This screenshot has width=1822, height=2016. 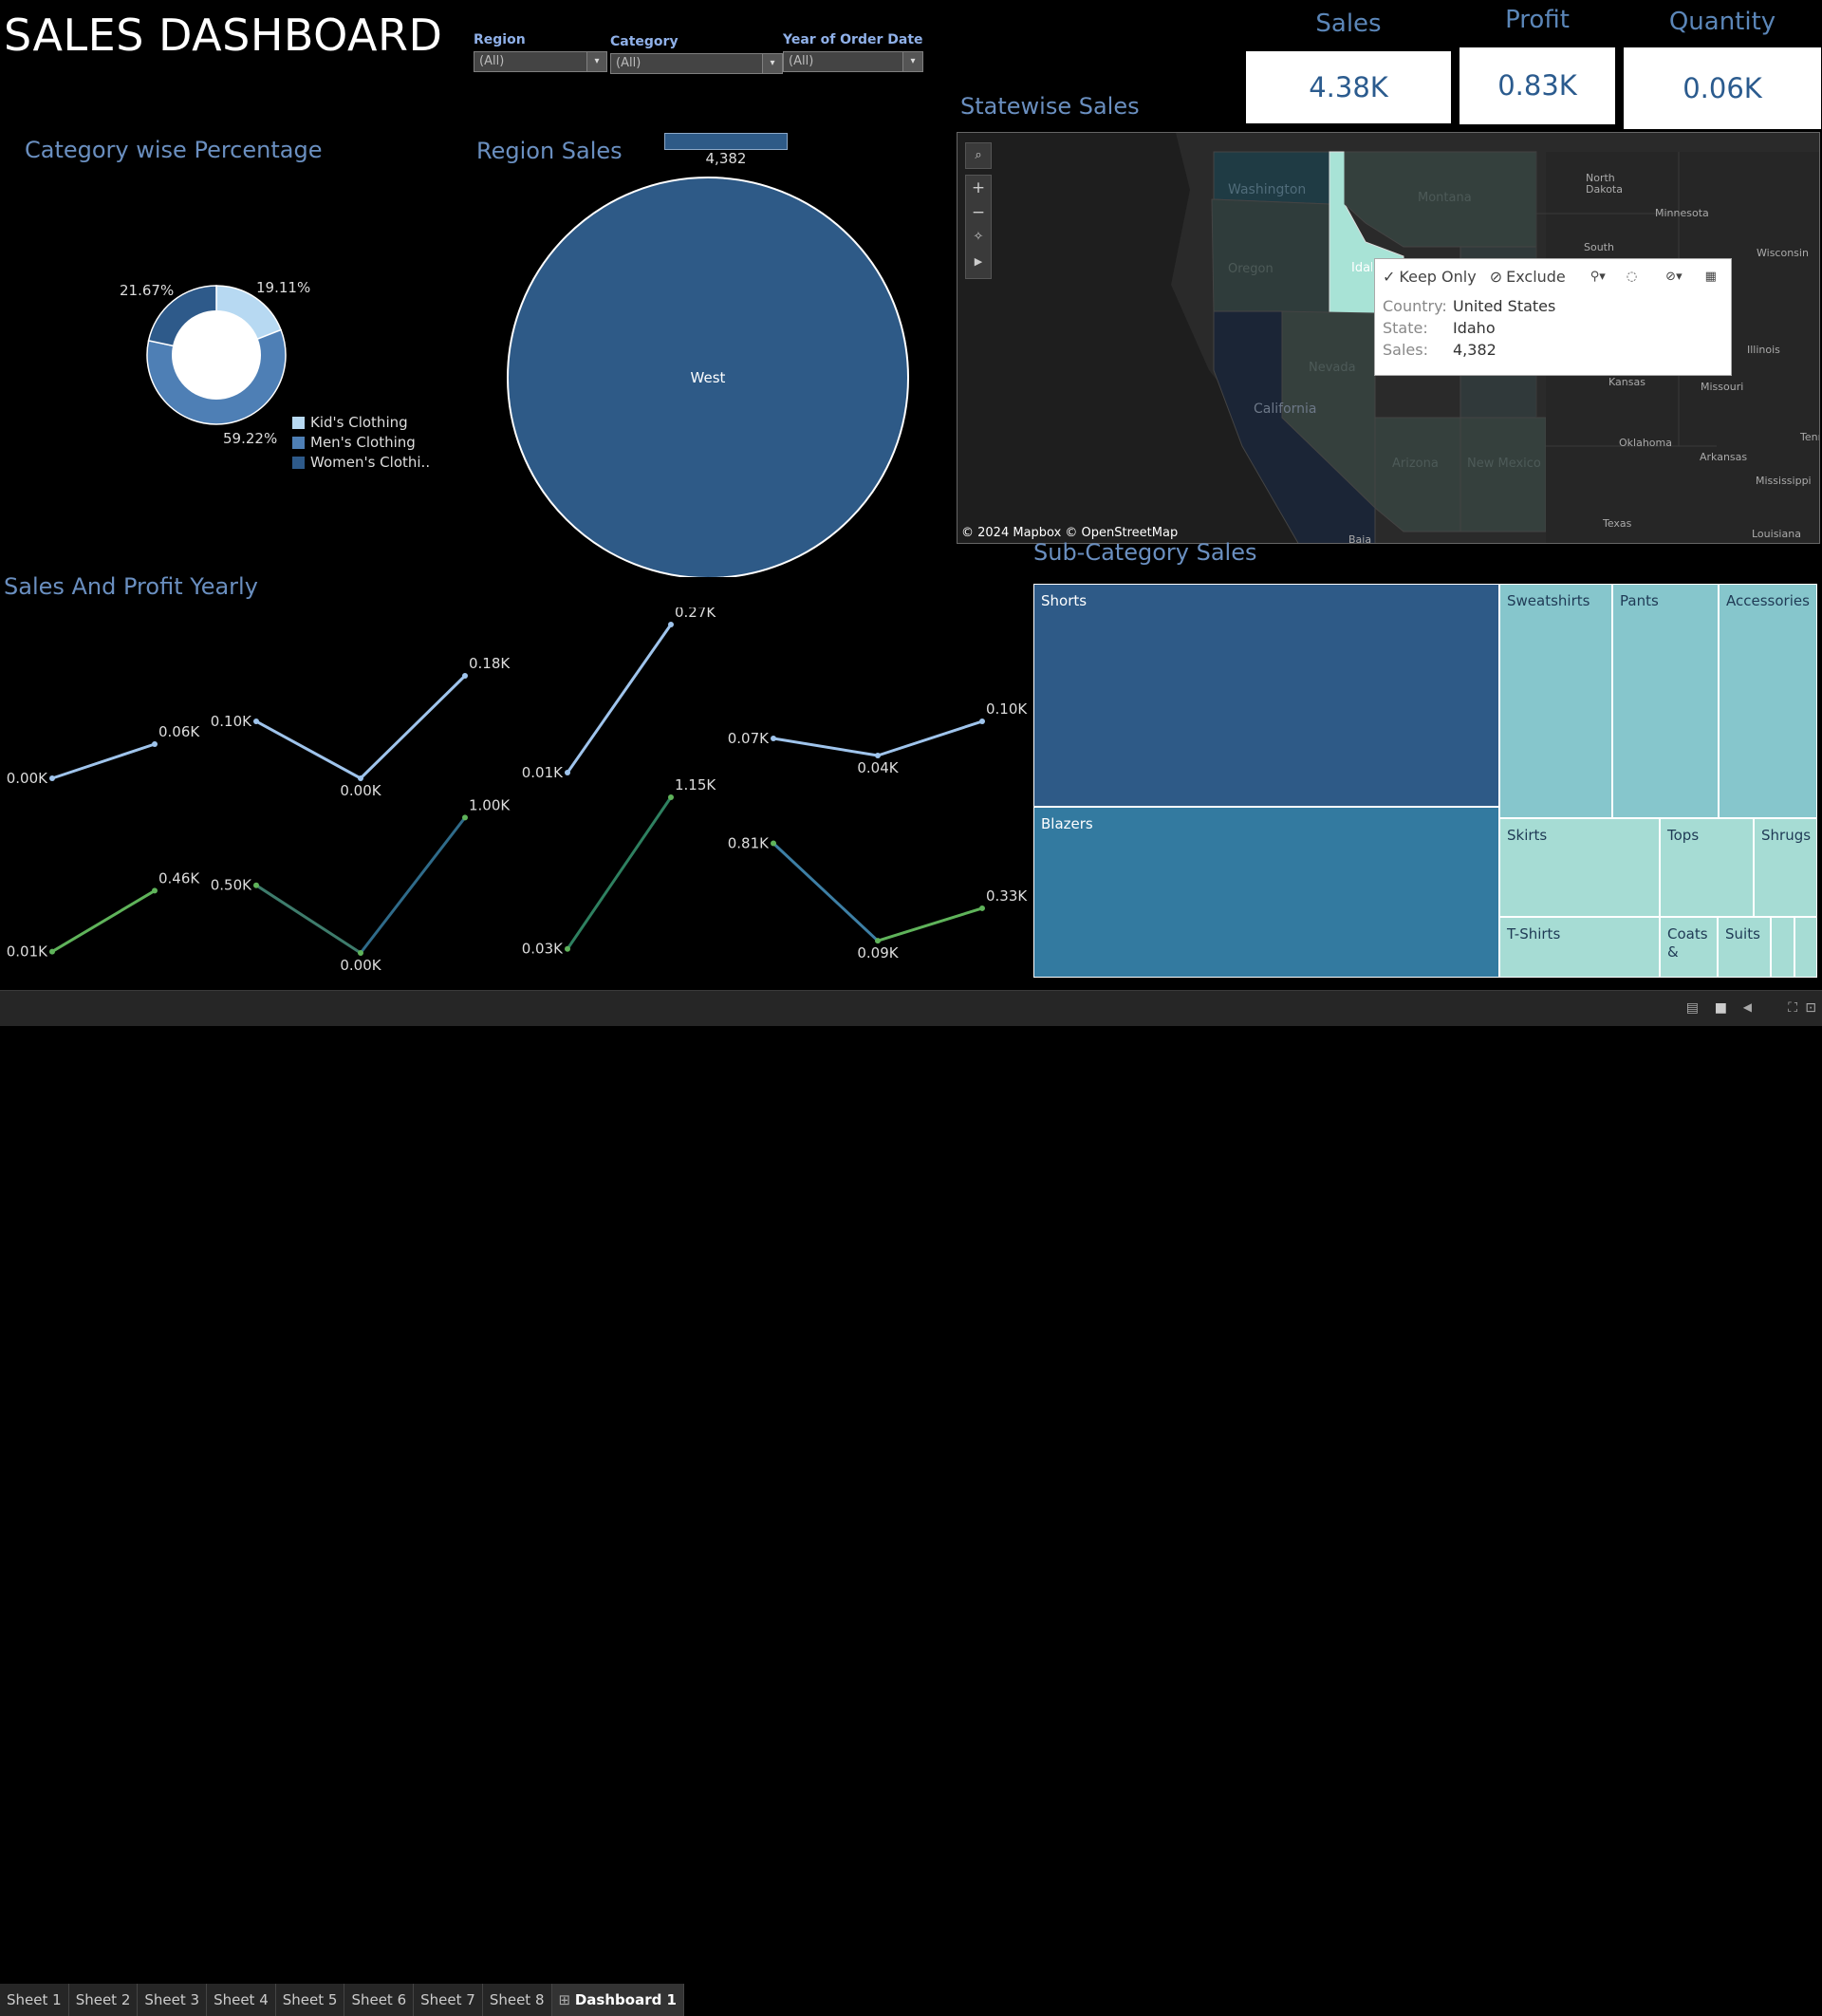 I want to click on tab-sheet-1: Sheet 1, so click(x=34, y=2000).